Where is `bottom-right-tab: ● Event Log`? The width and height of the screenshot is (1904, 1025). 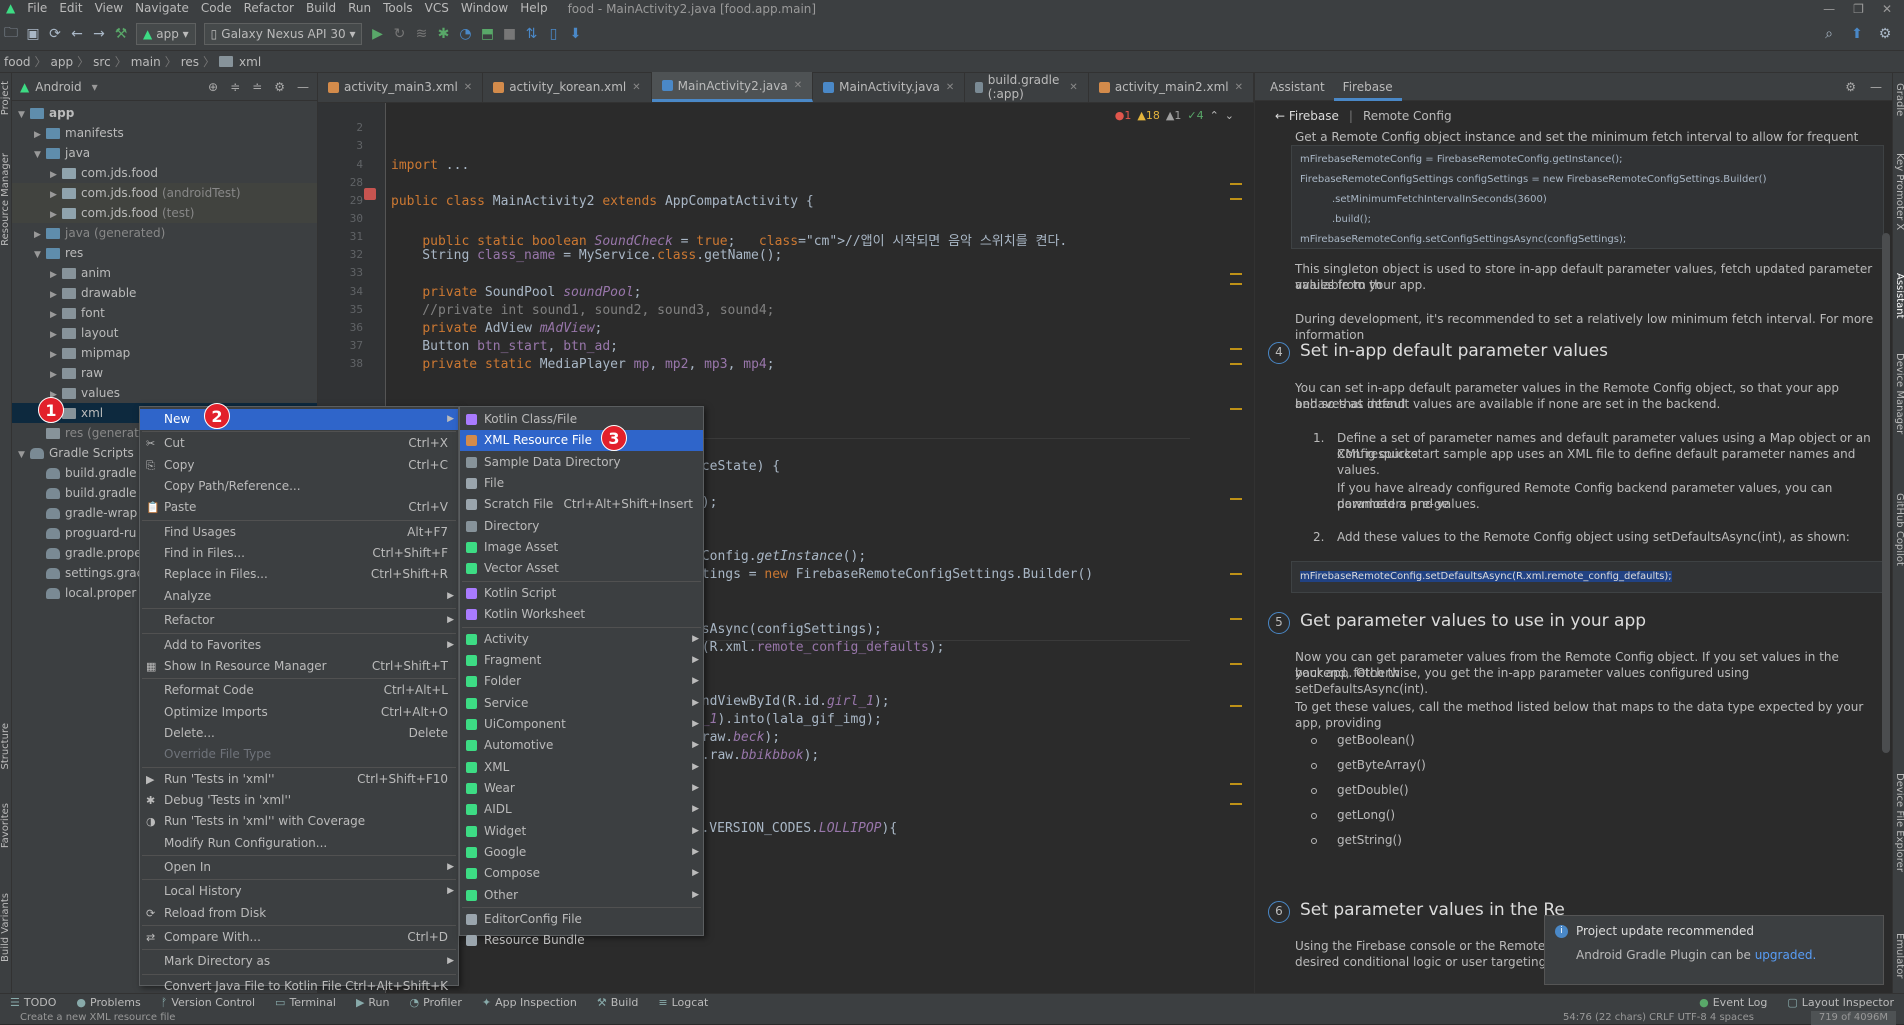 bottom-right-tab: ● Event Log is located at coordinates (1733, 1002).